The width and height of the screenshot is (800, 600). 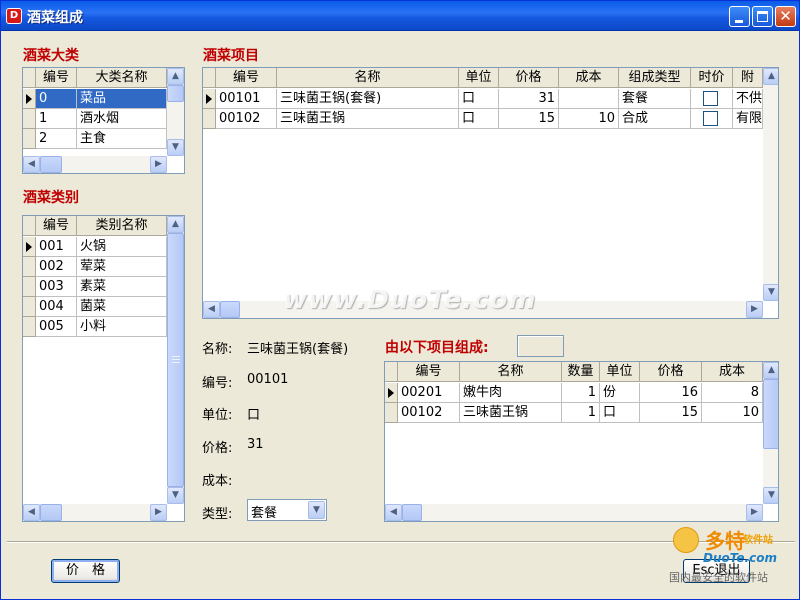 What do you see at coordinates (122, 327) in the screenshot?
I see `type-name-cell: 小料` at bounding box center [122, 327].